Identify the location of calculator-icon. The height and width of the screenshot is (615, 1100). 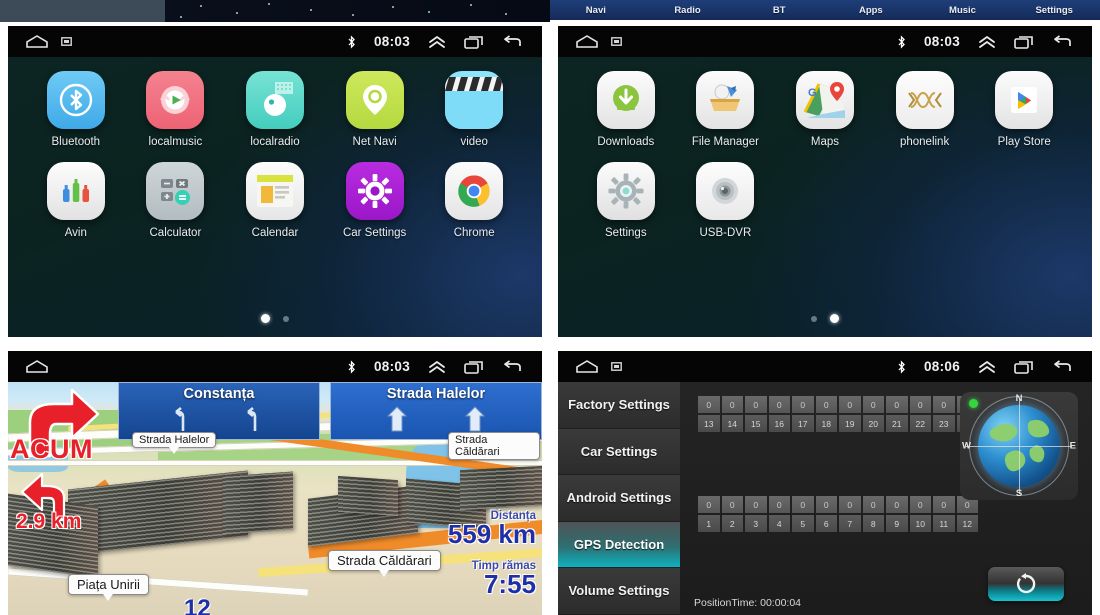
(175, 191).